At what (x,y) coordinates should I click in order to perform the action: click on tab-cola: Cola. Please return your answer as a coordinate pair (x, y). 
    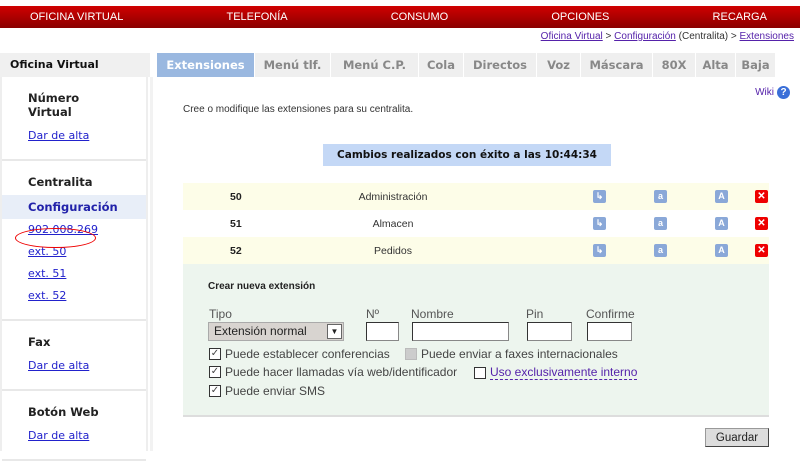
    Looking at the image, I should click on (441, 65).